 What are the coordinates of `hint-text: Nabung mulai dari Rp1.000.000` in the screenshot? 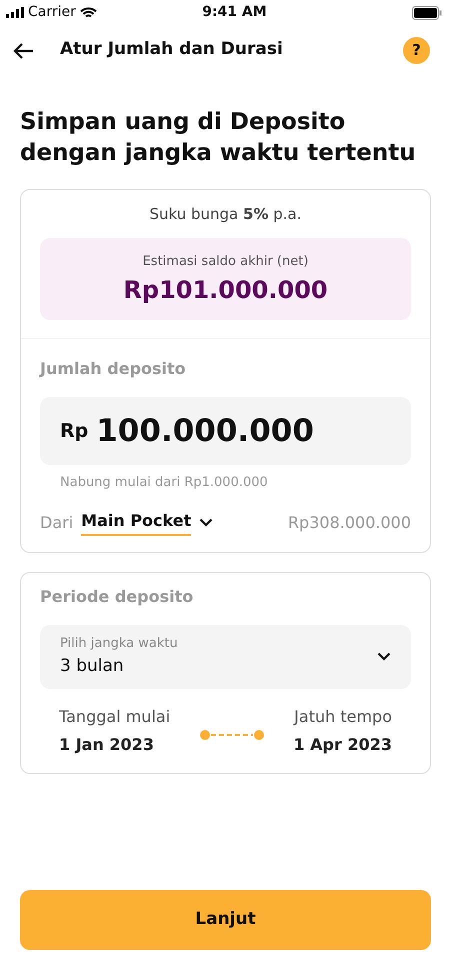 It's located at (164, 482).